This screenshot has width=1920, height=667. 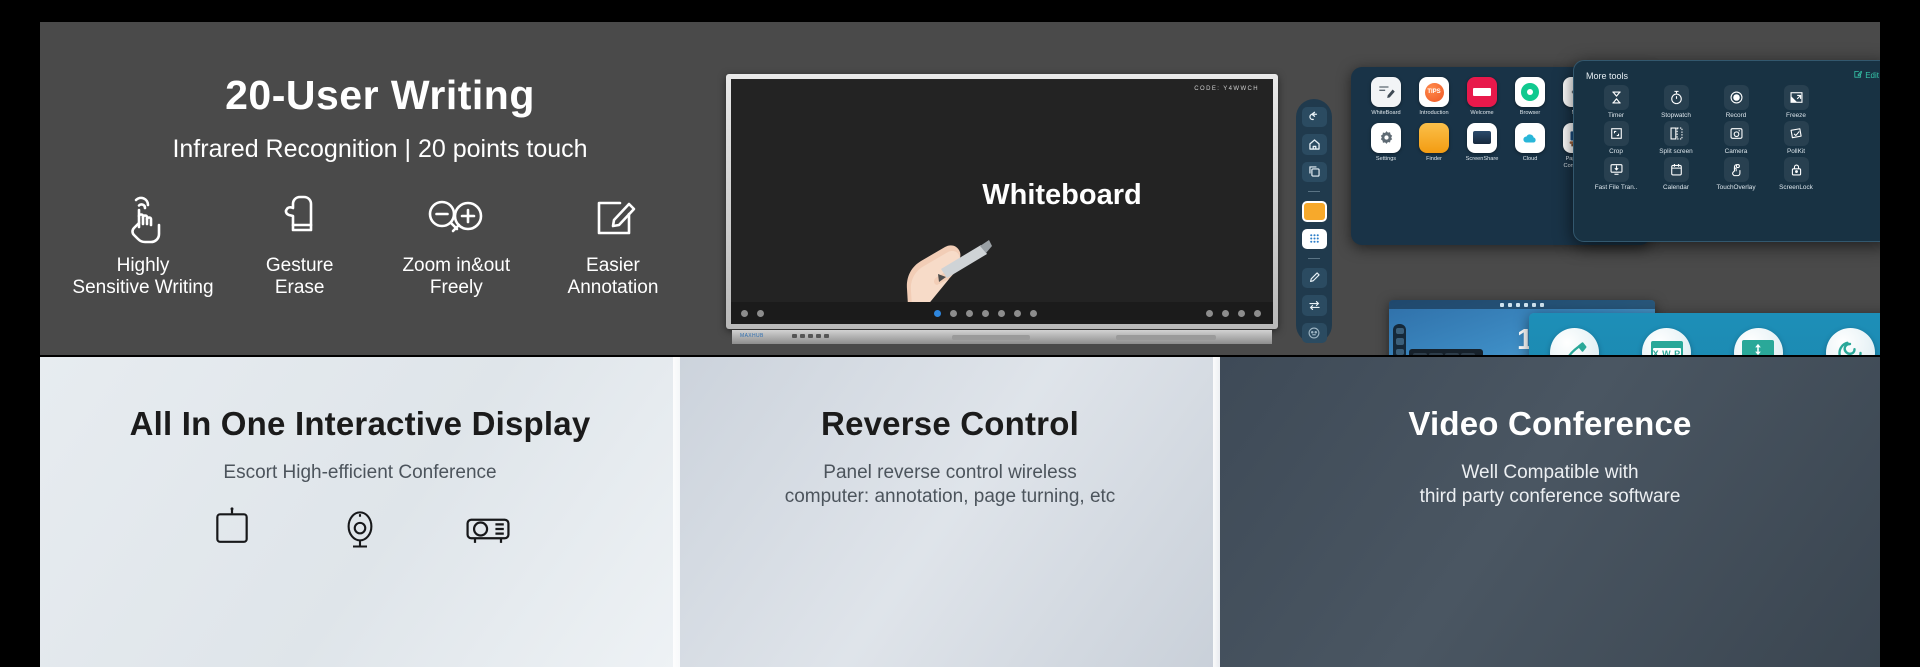 What do you see at coordinates (1314, 117) in the screenshot?
I see `back-icon` at bounding box center [1314, 117].